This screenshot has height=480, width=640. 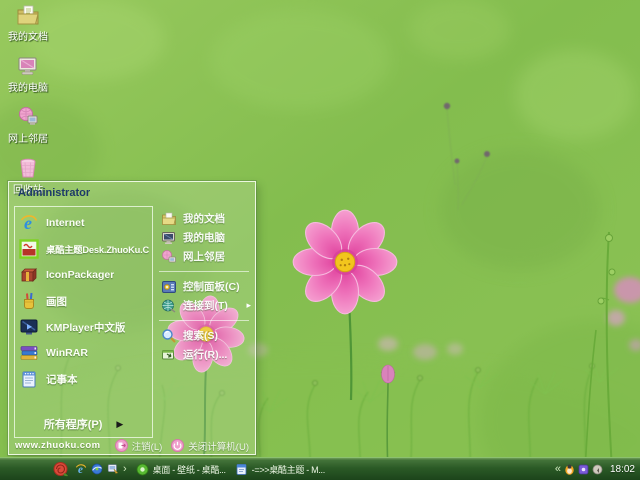 I want to click on tray-clock: 18:02, so click(x=622, y=469).